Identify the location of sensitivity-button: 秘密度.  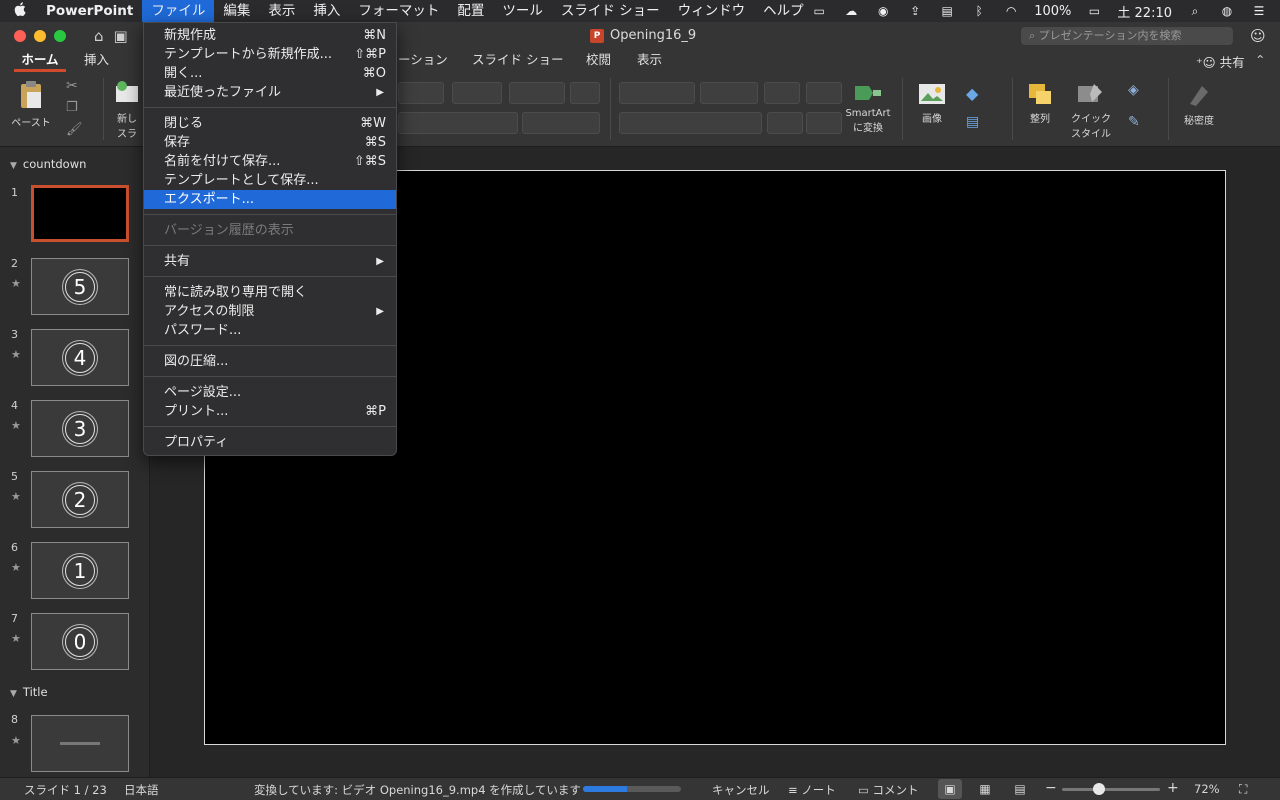
(1199, 104).